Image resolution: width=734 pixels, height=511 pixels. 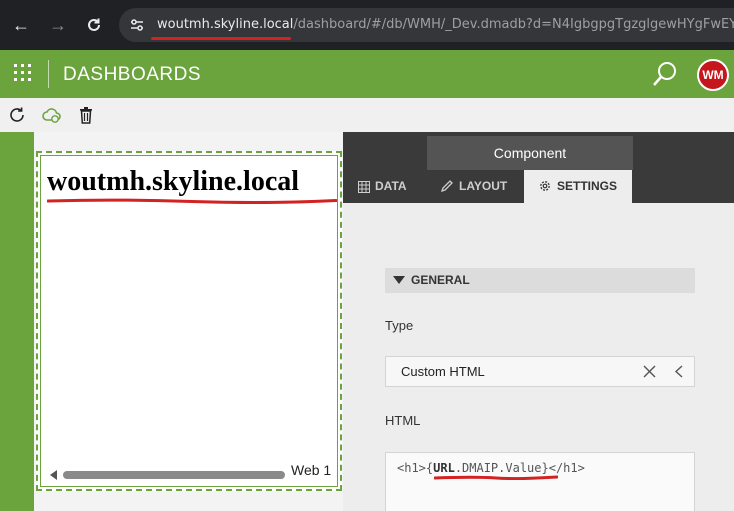 I want to click on heading-annotation-underline, so click(x=192, y=201).